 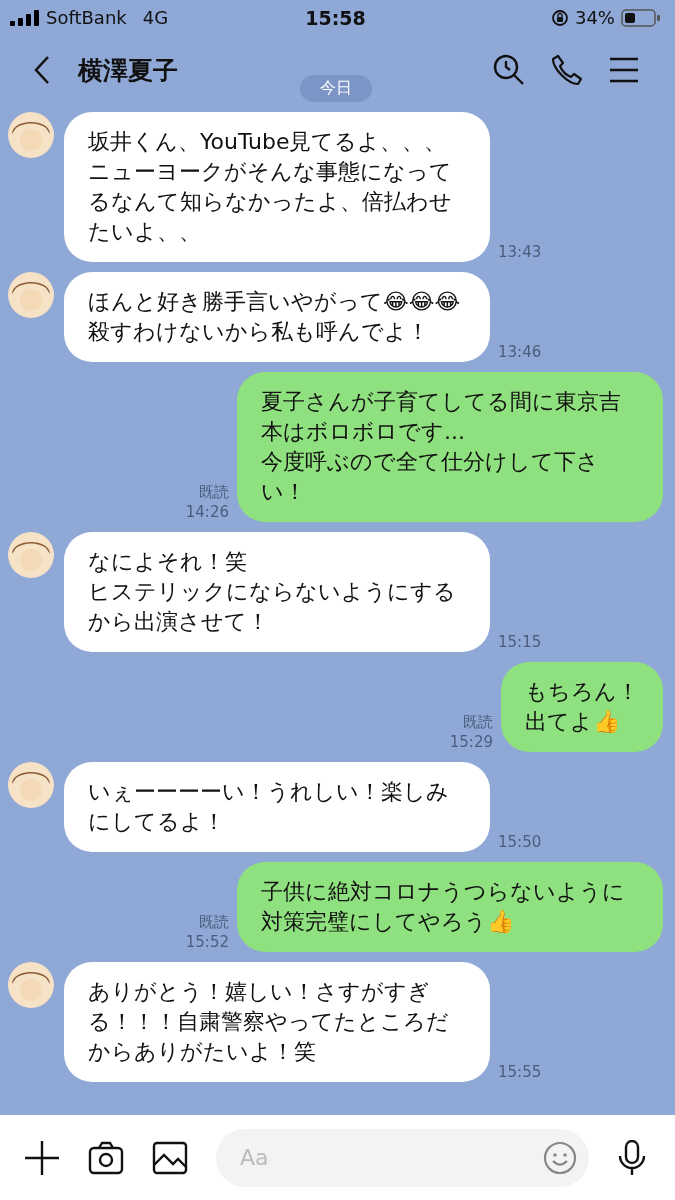 I want to click on message-text: もちろん！, so click(x=582, y=692).